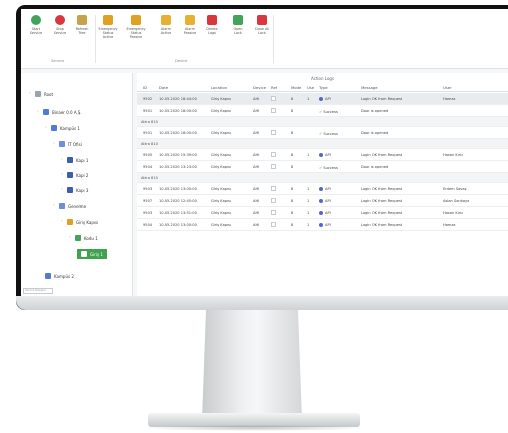  I want to click on tree-node: ˅ Binaer 0.0 A.Ş., so click(59, 112).